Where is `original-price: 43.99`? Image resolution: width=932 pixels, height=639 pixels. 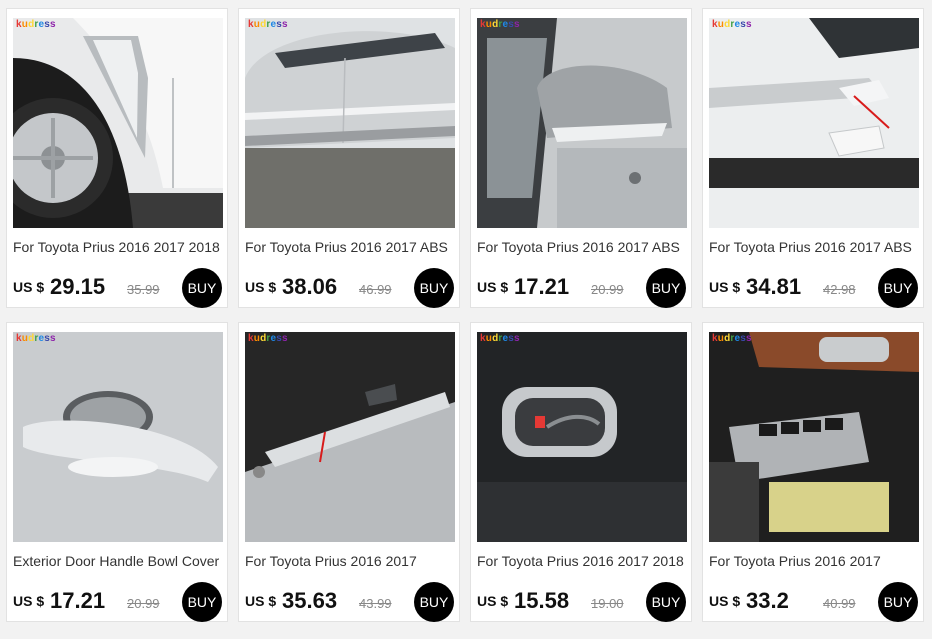
original-price: 43.99 is located at coordinates (375, 603).